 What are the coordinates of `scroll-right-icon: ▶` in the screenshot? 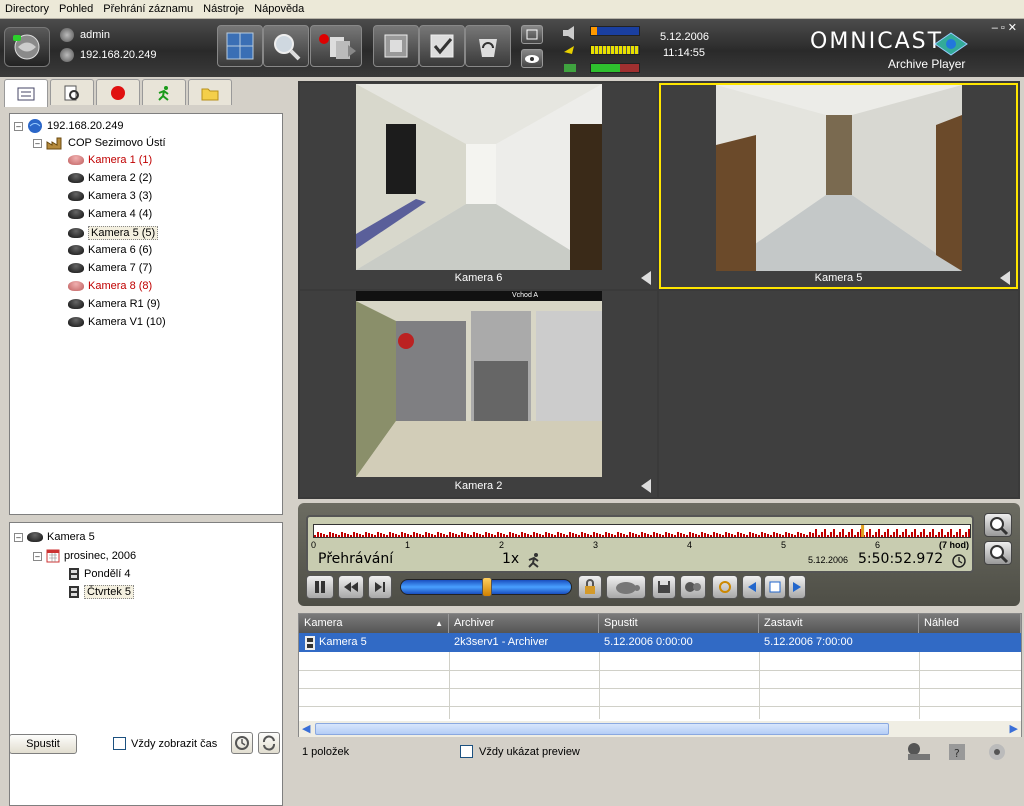 It's located at (1014, 728).